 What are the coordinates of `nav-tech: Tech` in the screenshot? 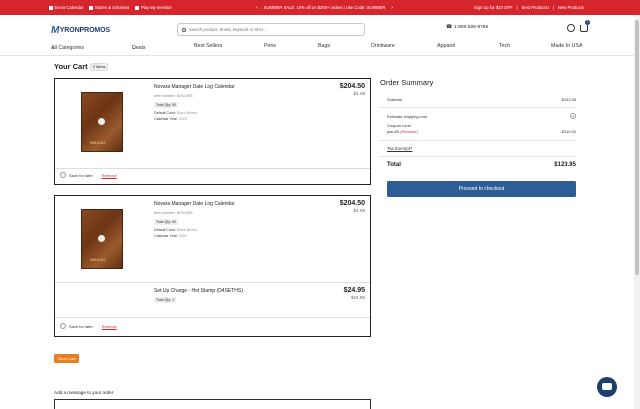 It's located at (504, 46).